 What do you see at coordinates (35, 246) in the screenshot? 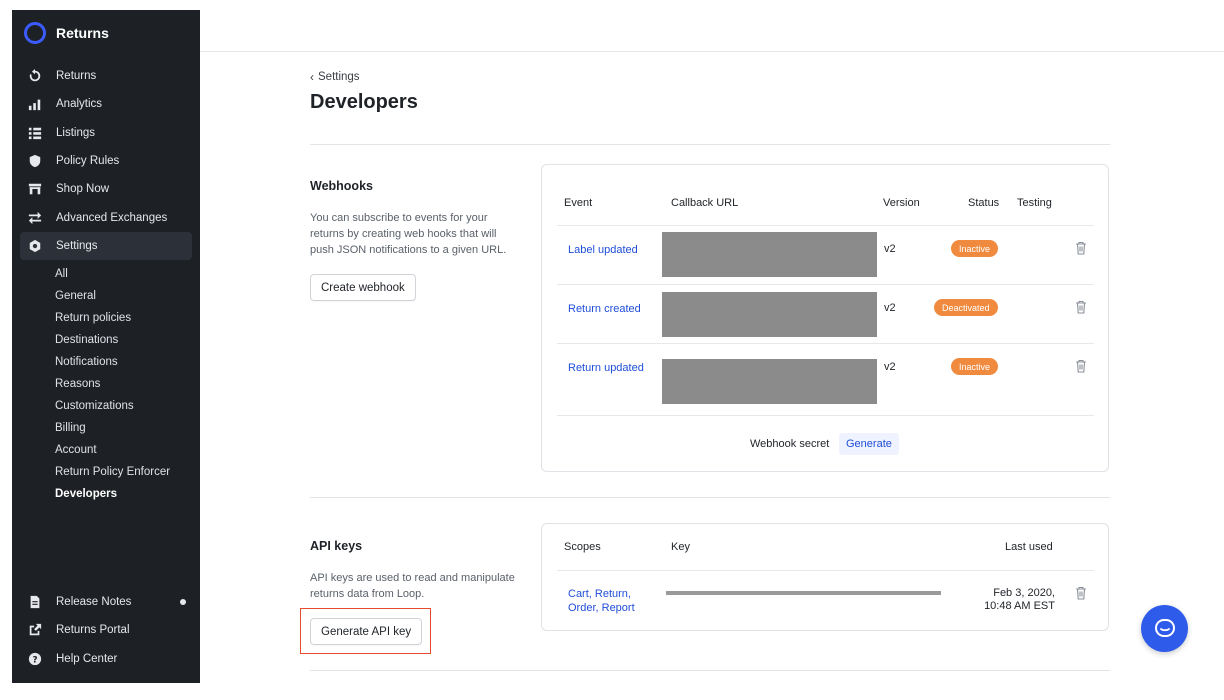
I see `gear-icon` at bounding box center [35, 246].